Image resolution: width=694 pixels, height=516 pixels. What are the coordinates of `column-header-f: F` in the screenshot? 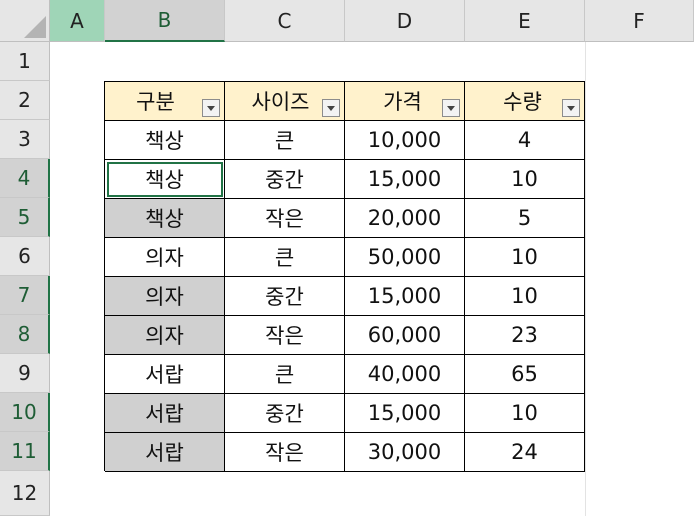 It's located at (639, 21).